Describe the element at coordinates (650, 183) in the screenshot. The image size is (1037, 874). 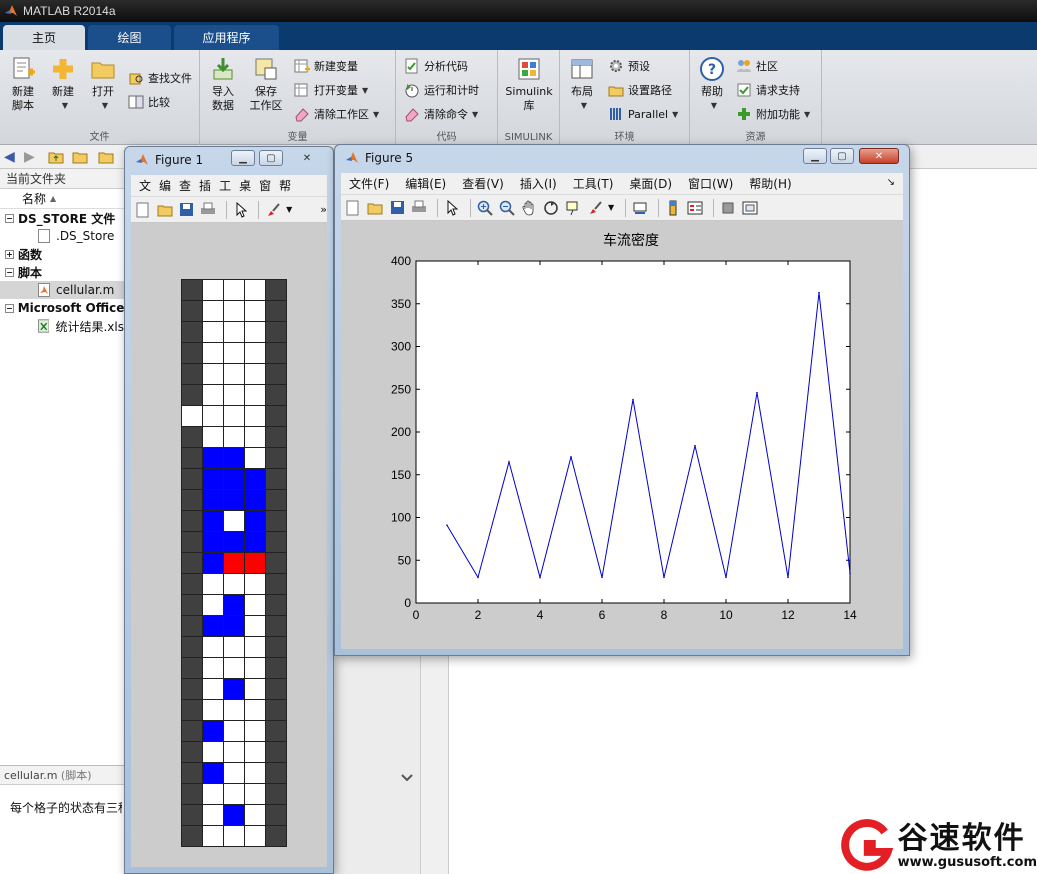
I see `menu-item: 桌面(D)` at that location.